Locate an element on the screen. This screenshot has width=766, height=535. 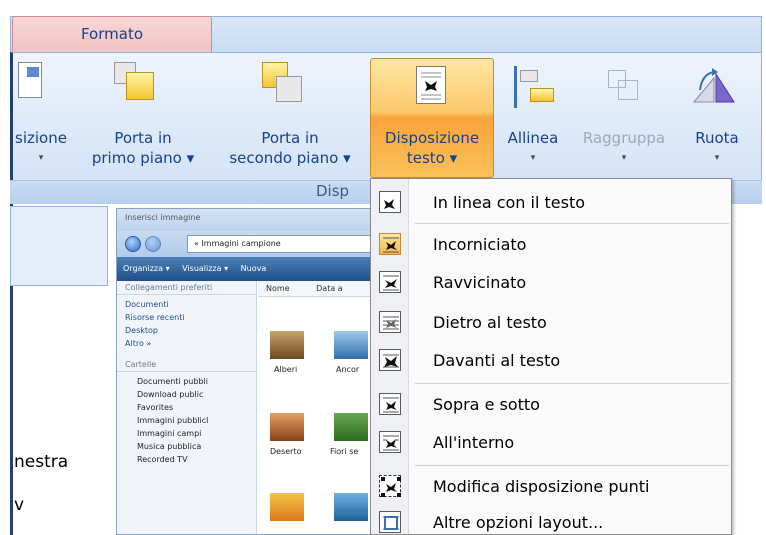
wrap-front-icon is located at coordinates (390, 360).